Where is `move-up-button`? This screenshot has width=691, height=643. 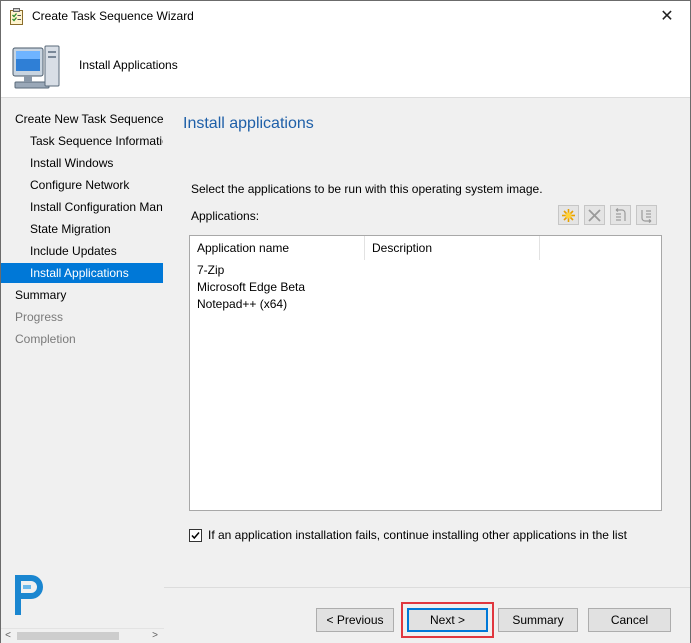 move-up-button is located at coordinates (620, 215).